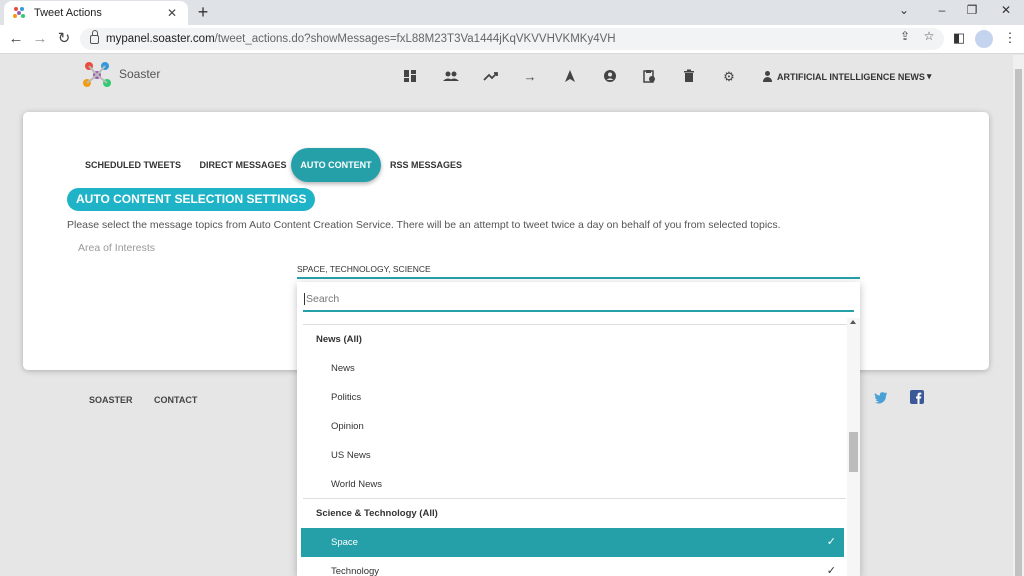 The image size is (1024, 576). I want to click on dropdown-scrollbar, so click(853, 447).